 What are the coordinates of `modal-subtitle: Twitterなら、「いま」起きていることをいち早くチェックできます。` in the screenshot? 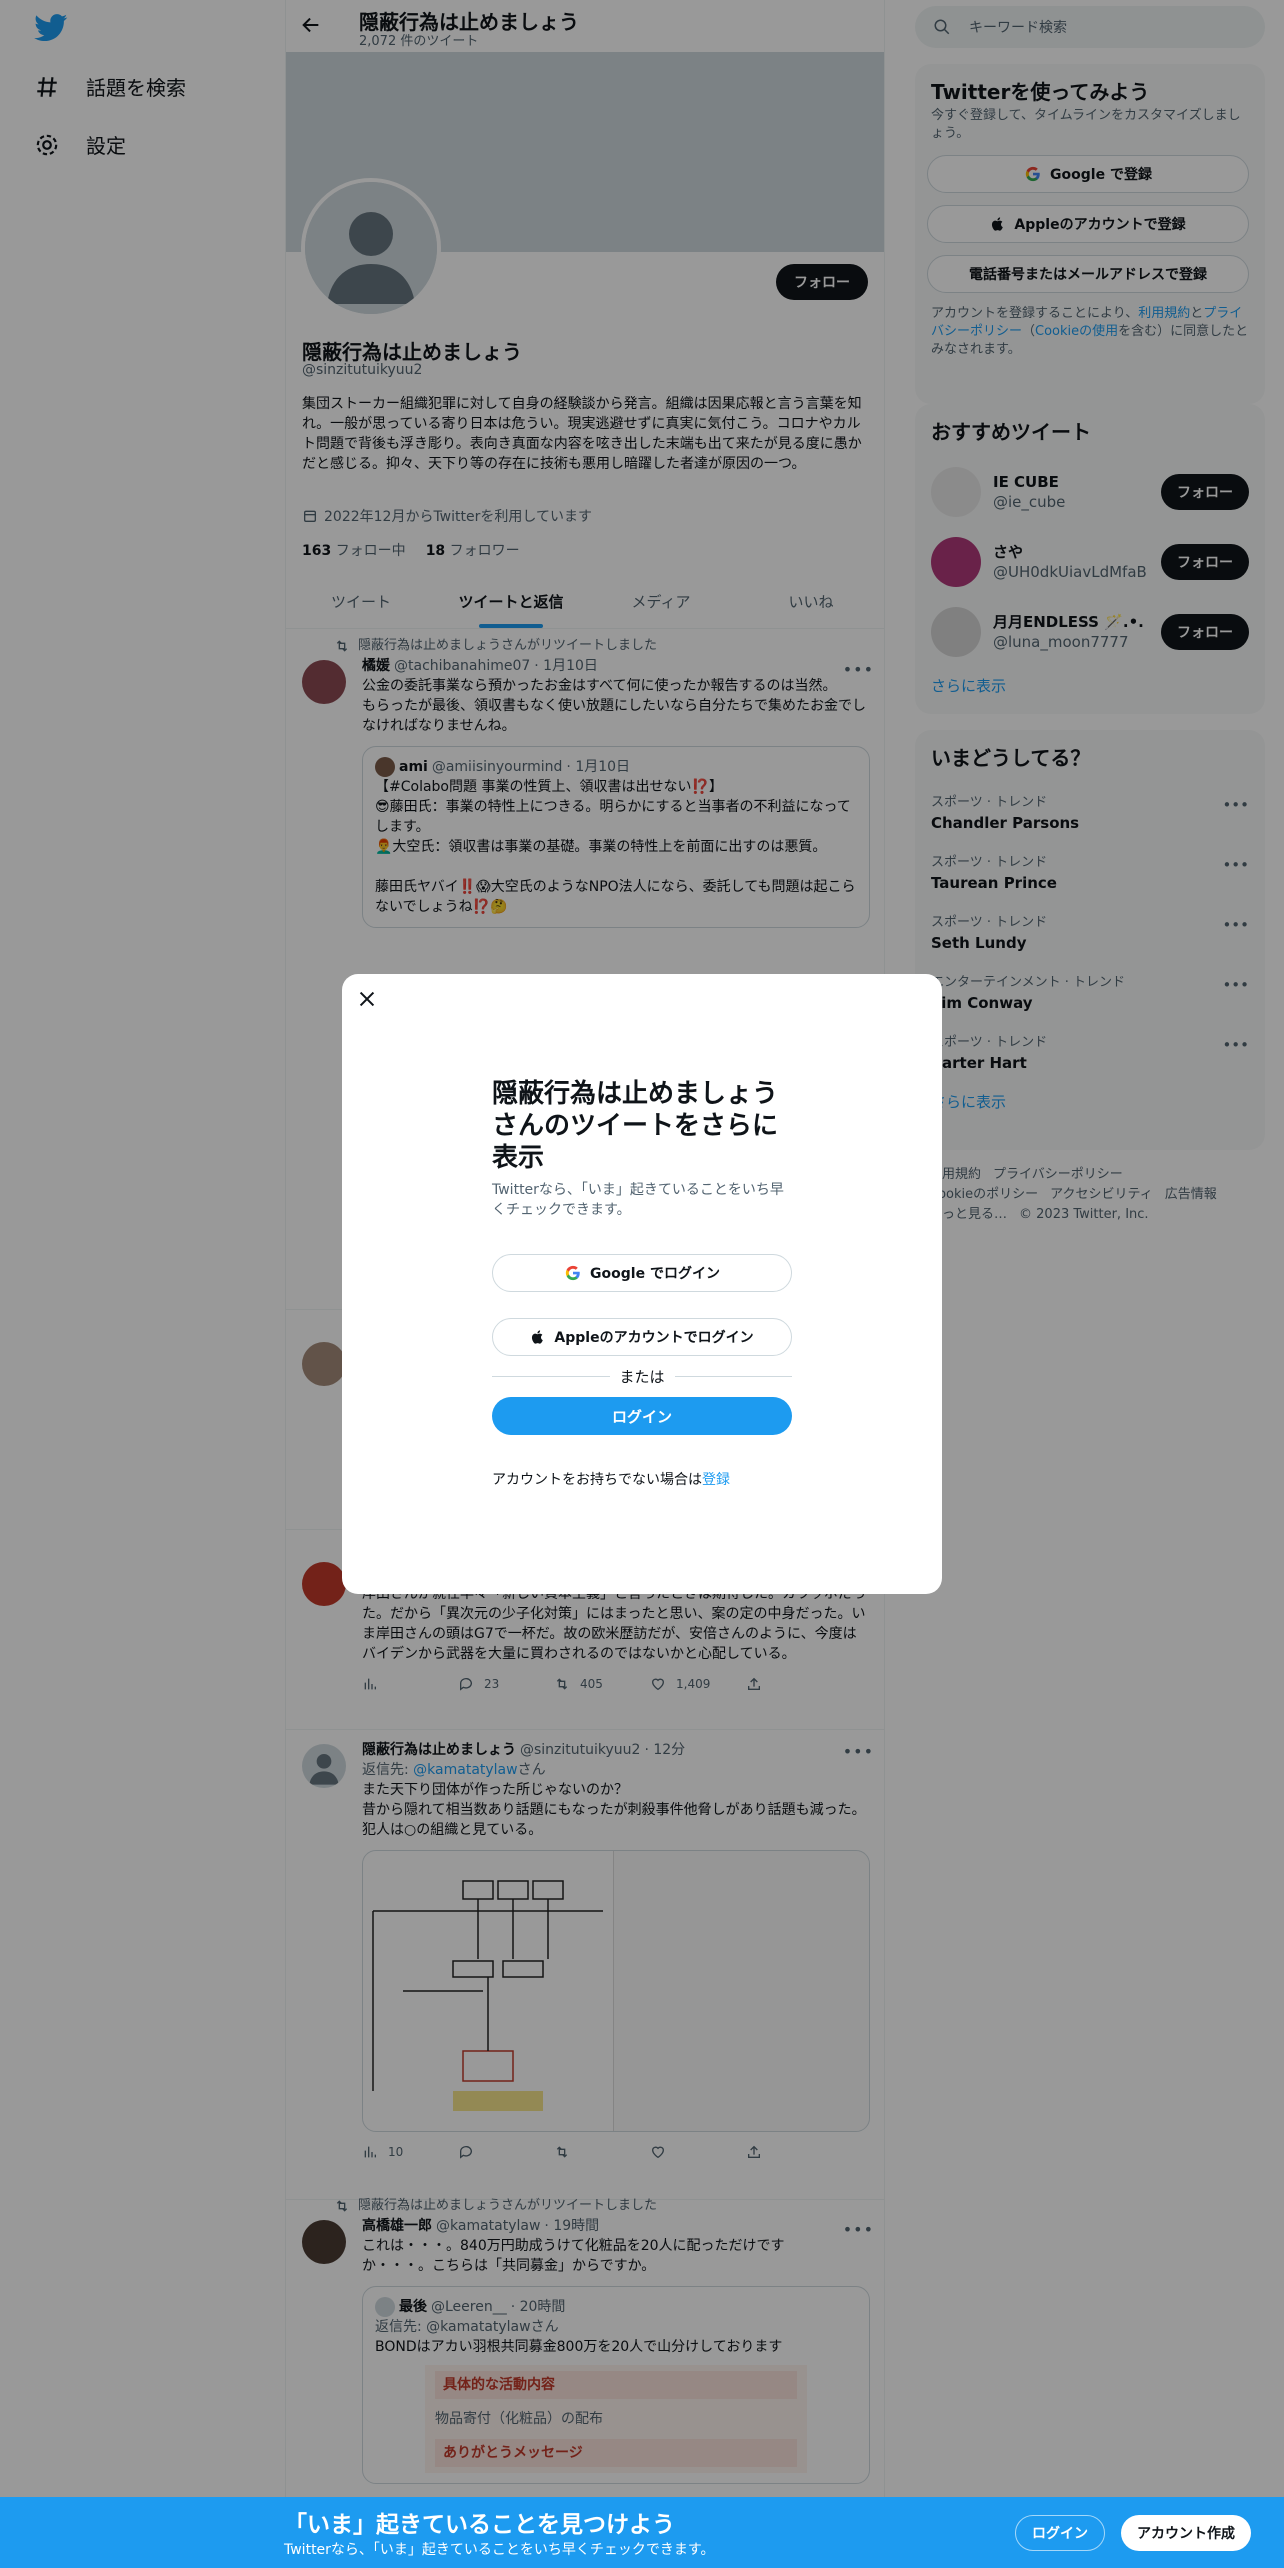 It's located at (638, 1200).